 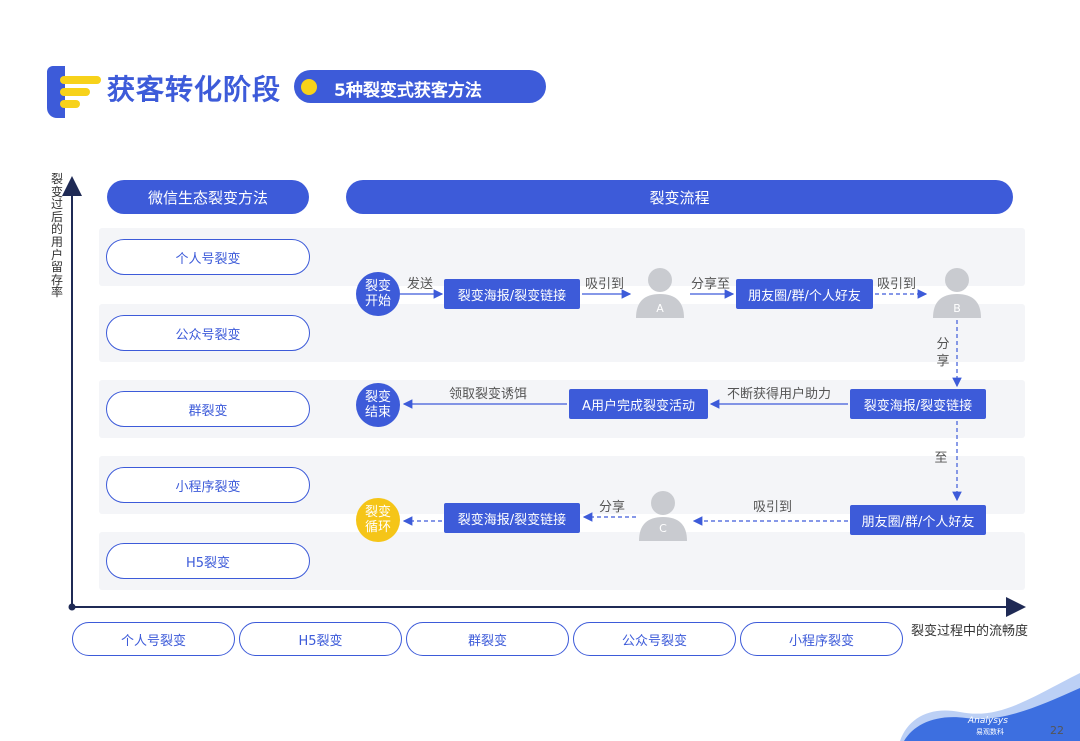 I want to click on end-node: 裂变 结束, so click(x=378, y=405).